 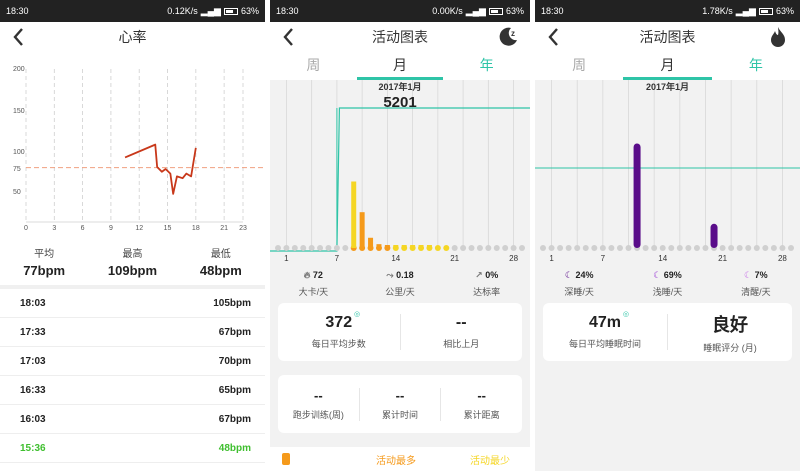 What do you see at coordinates (17, 11) in the screenshot?
I see `status-time: 18:30` at bounding box center [17, 11].